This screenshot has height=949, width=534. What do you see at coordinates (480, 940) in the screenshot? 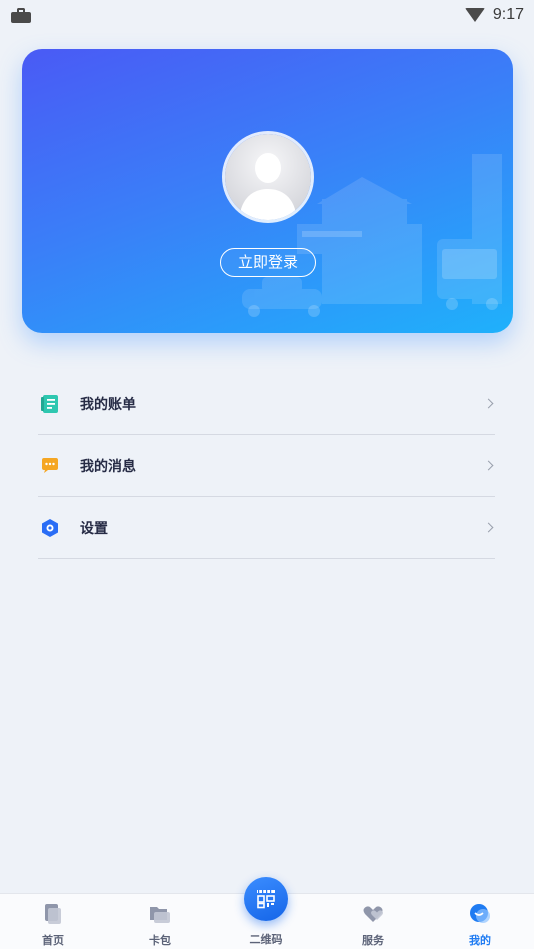
I see `tab-label-profile: 我的` at bounding box center [480, 940].